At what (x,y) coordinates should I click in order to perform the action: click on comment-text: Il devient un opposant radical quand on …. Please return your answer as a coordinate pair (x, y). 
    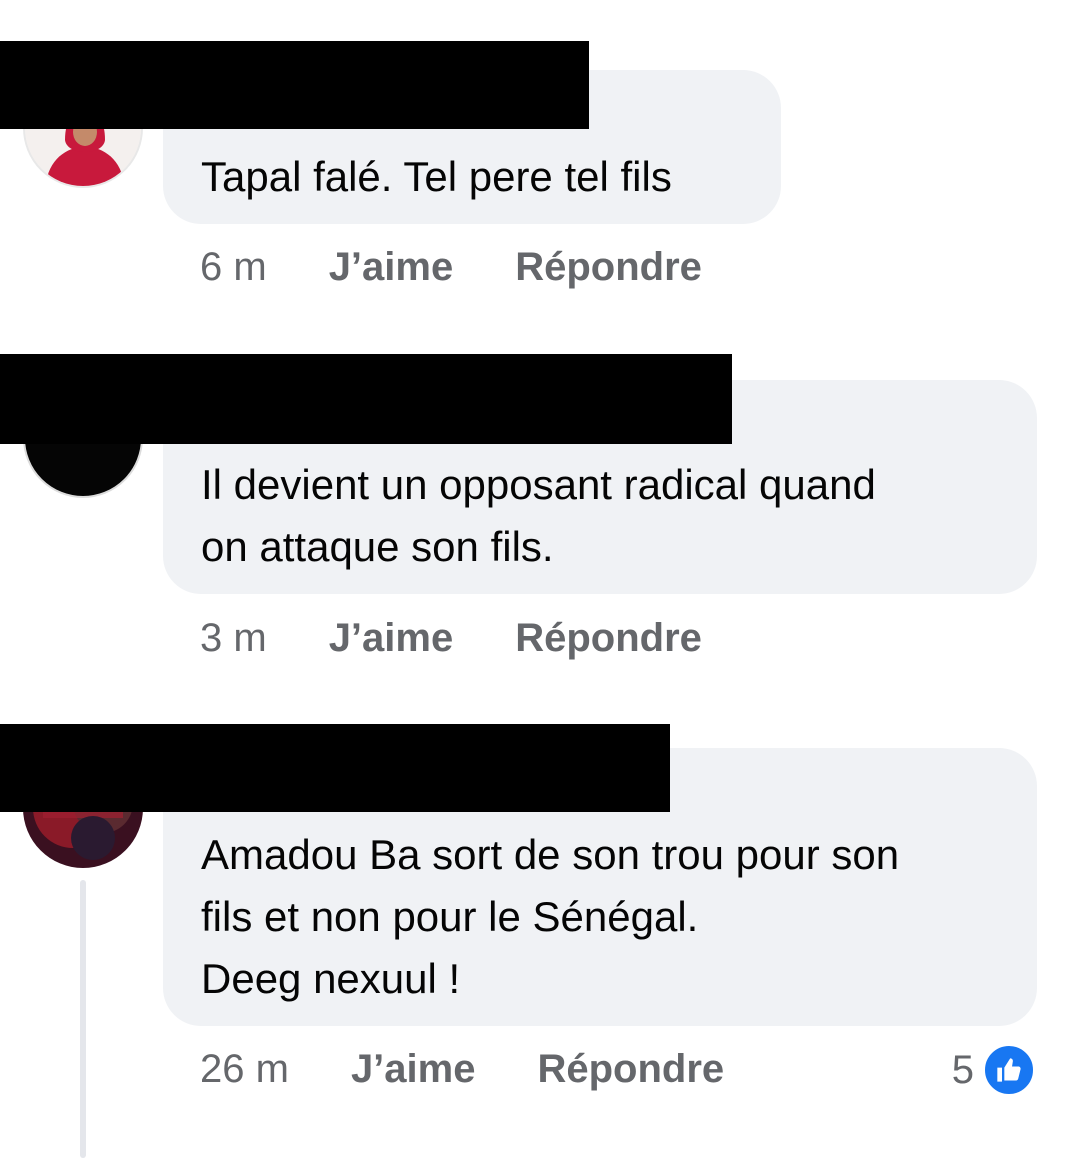
    Looking at the image, I should click on (538, 515).